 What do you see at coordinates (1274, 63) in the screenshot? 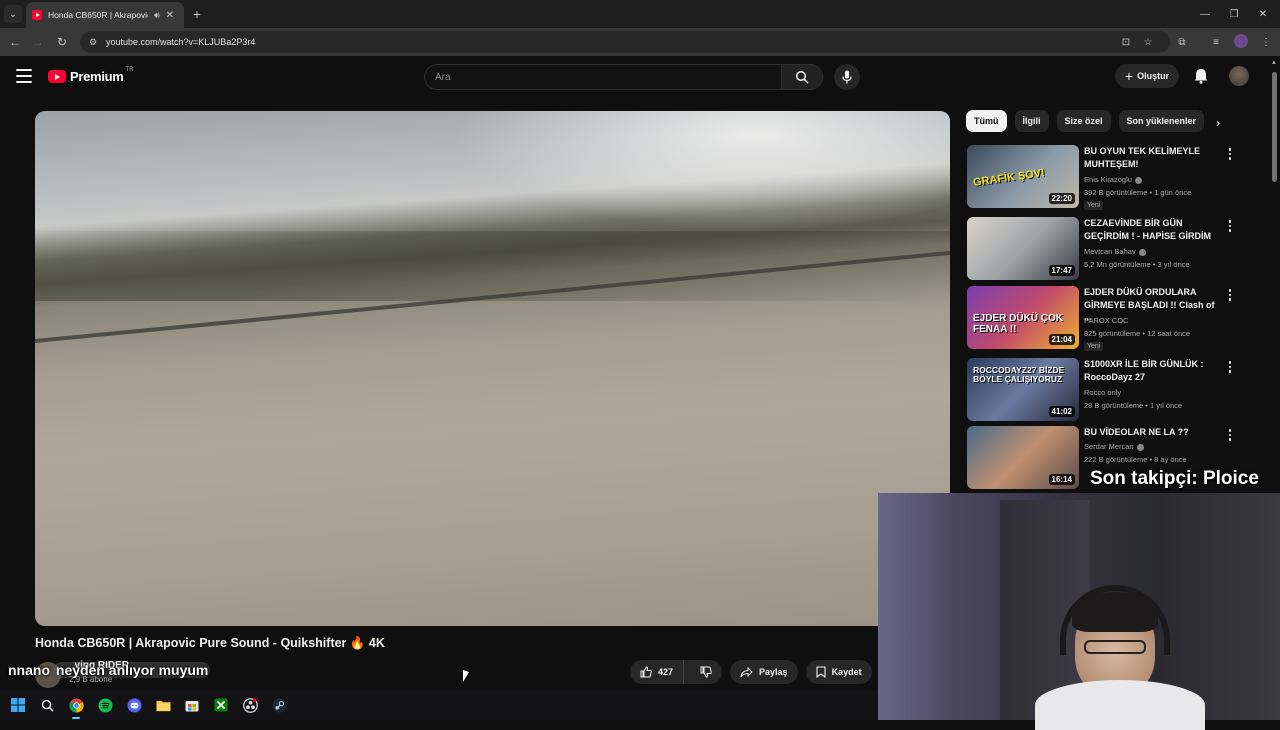
I see `scroll-up-arrow-icon: ▲` at bounding box center [1274, 63].